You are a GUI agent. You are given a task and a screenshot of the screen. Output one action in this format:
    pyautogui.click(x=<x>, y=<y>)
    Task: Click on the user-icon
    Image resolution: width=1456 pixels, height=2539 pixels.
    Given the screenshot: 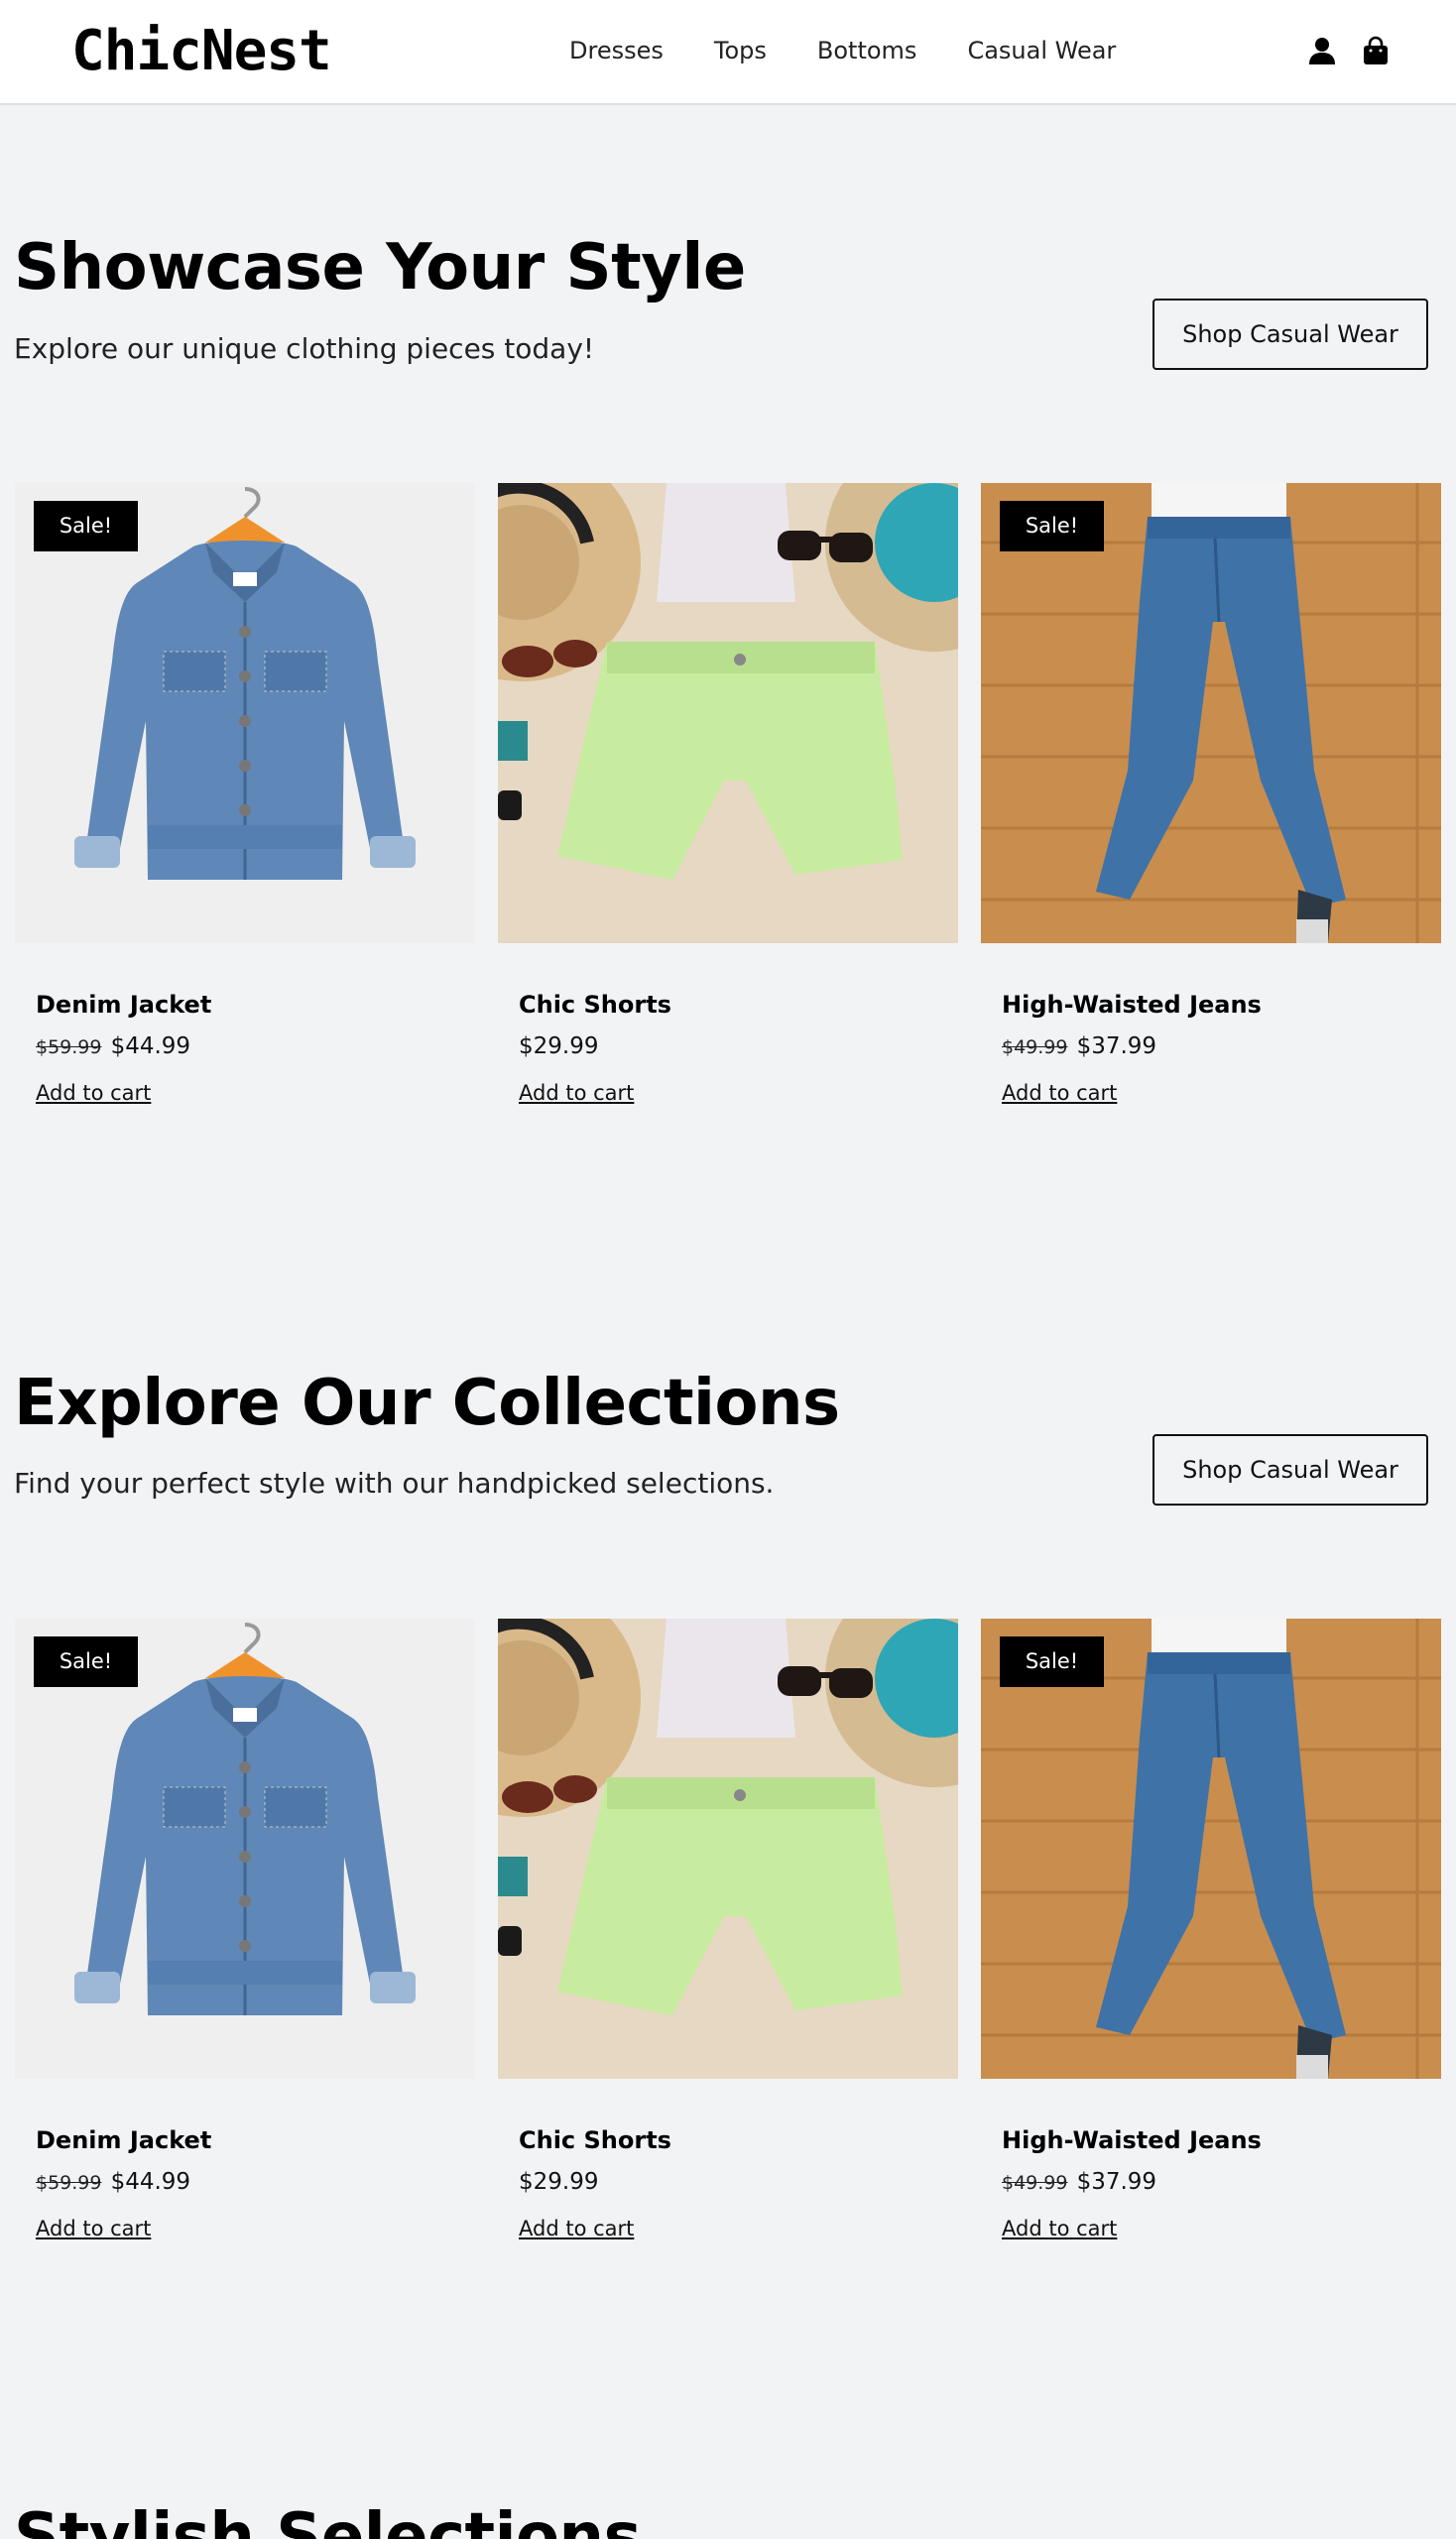 What is the action you would take?
    pyautogui.click(x=1322, y=51)
    